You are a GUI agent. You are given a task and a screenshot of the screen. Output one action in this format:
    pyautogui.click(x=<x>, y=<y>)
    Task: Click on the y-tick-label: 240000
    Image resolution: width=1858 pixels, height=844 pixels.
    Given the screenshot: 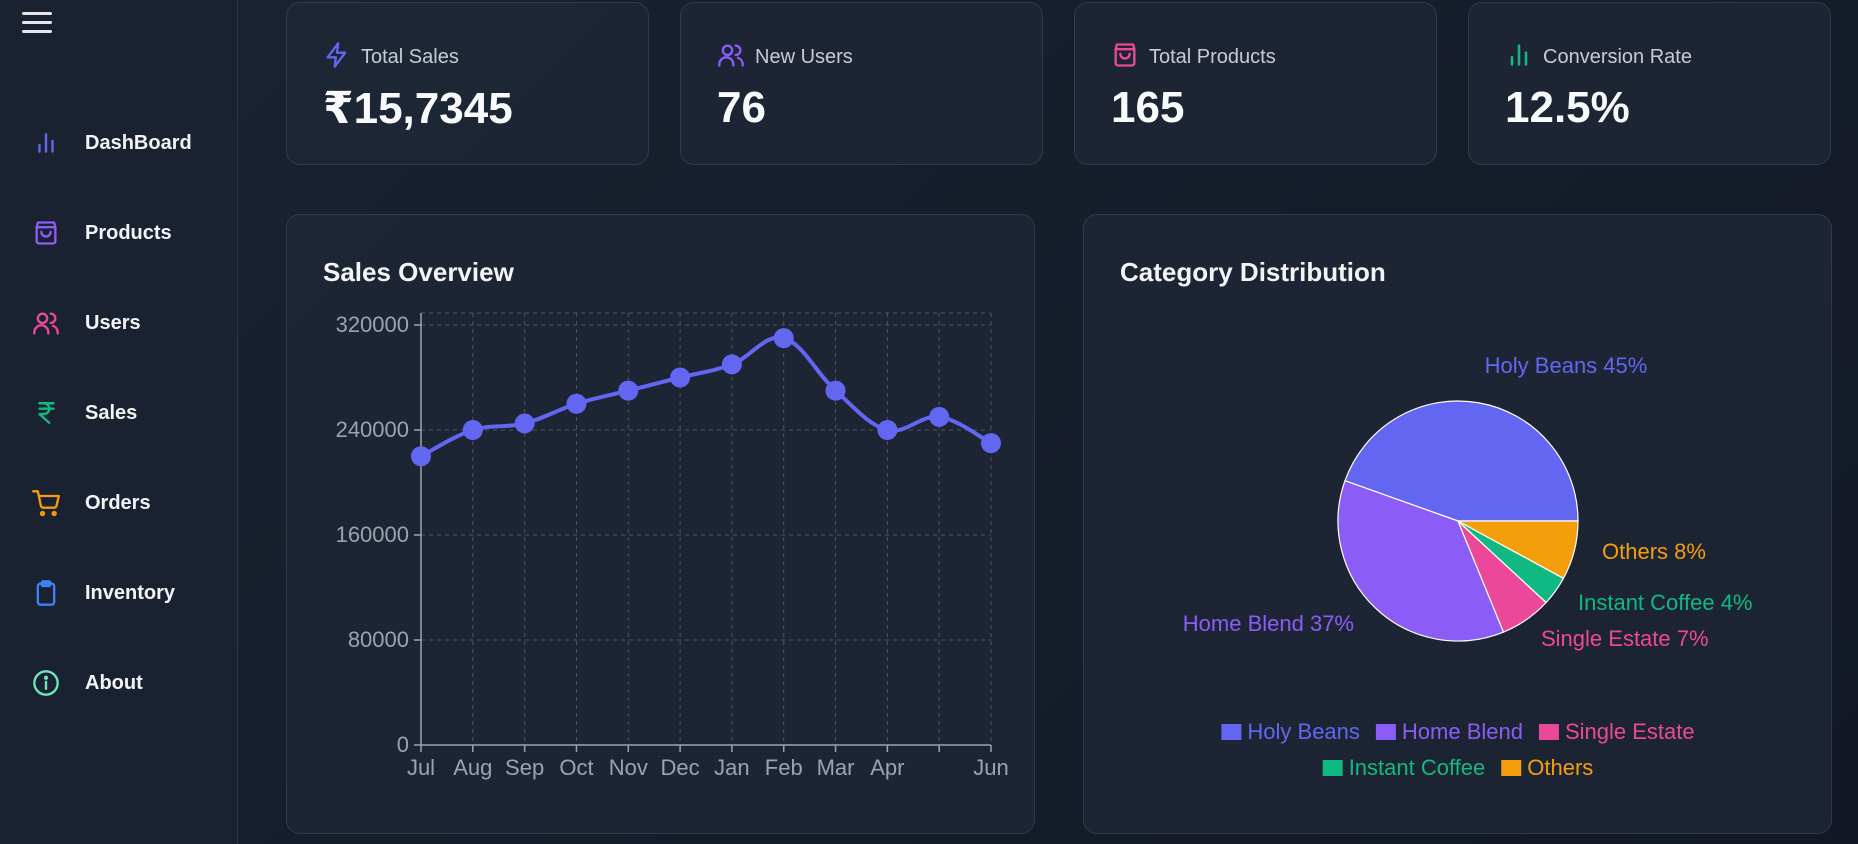 What is the action you would take?
    pyautogui.click(x=372, y=429)
    